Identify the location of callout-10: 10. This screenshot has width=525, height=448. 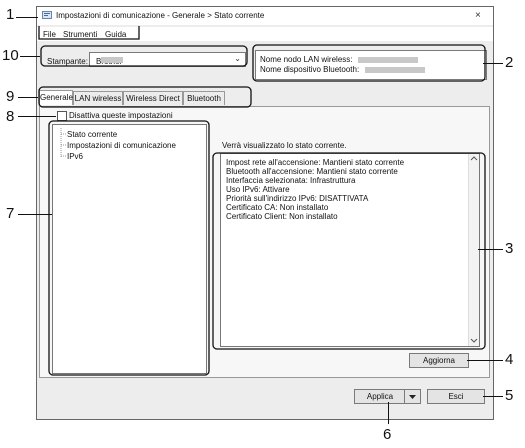
(10, 55).